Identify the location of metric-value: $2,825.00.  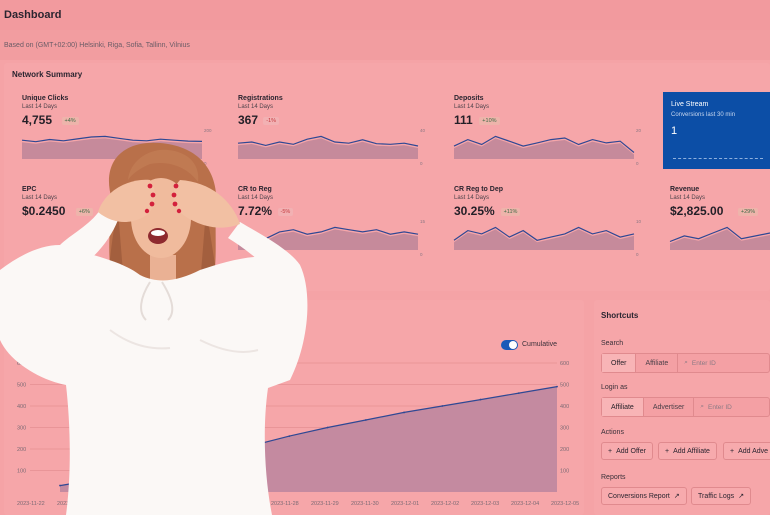
(697, 211).